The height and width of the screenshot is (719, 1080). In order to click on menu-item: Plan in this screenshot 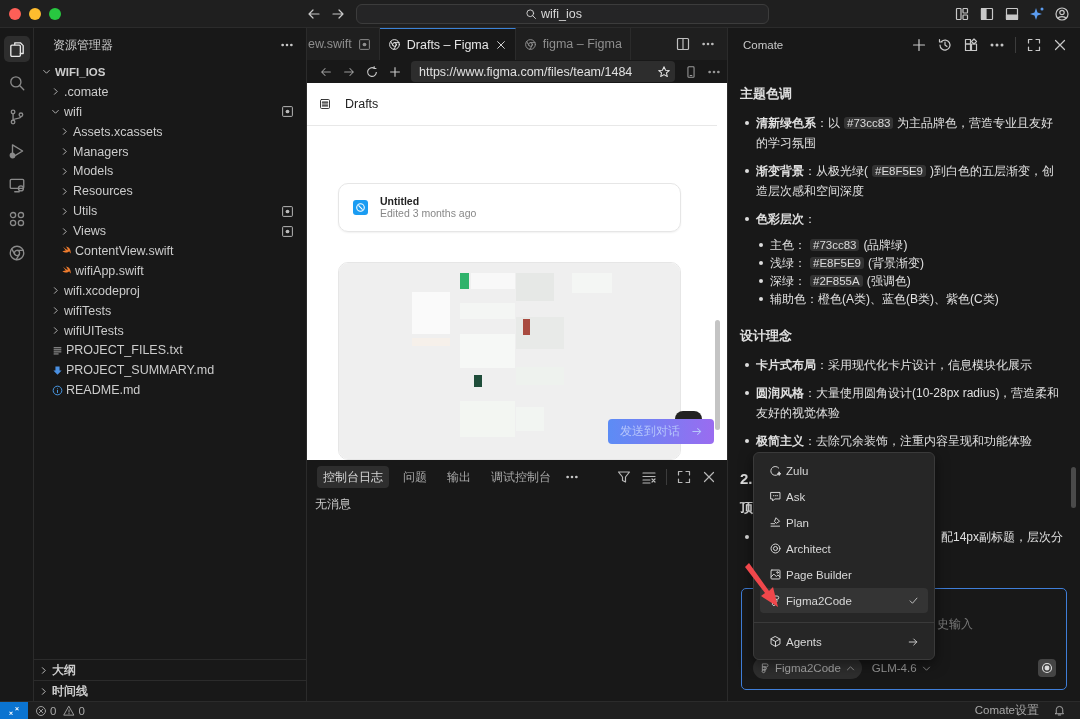, I will do `click(844, 522)`.